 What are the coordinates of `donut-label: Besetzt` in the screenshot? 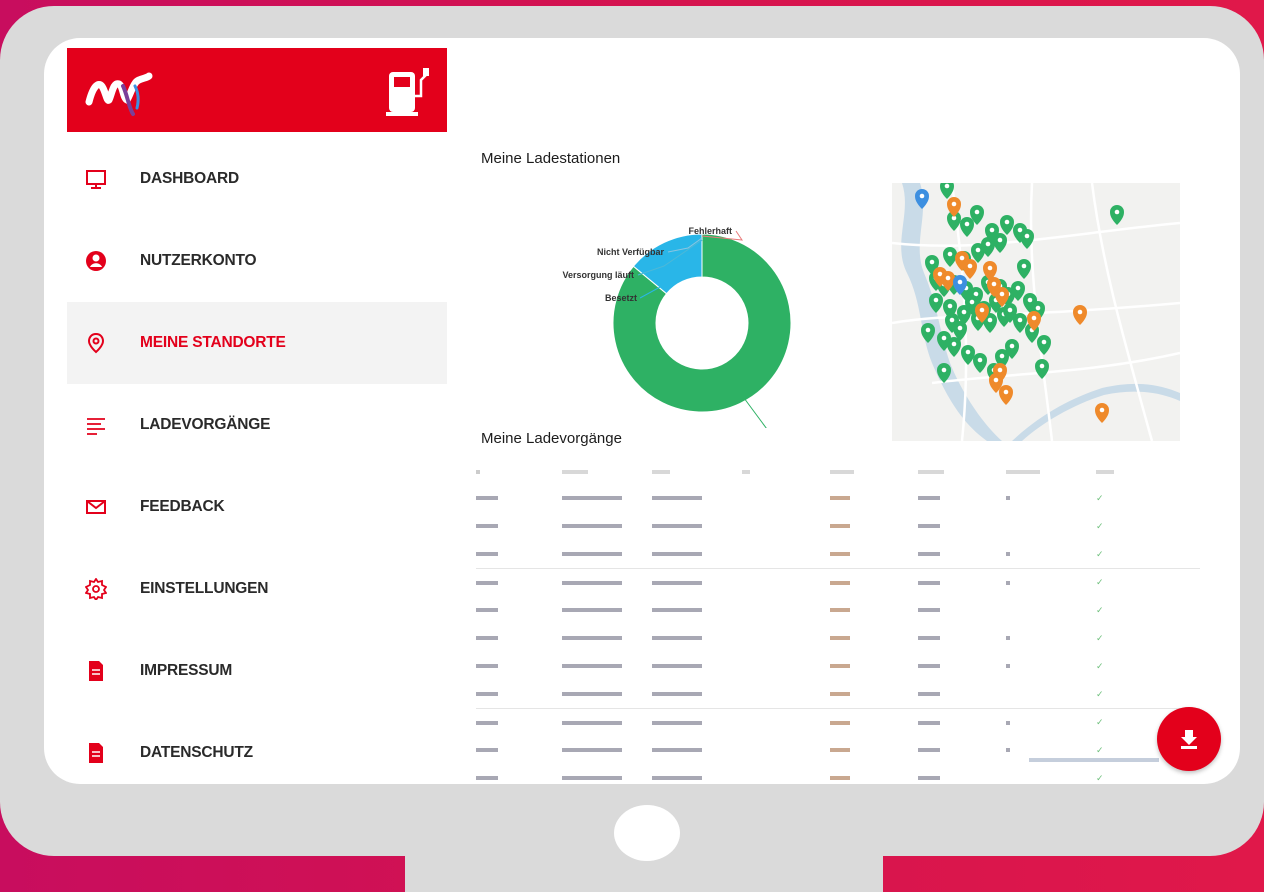 It's located at (621, 298).